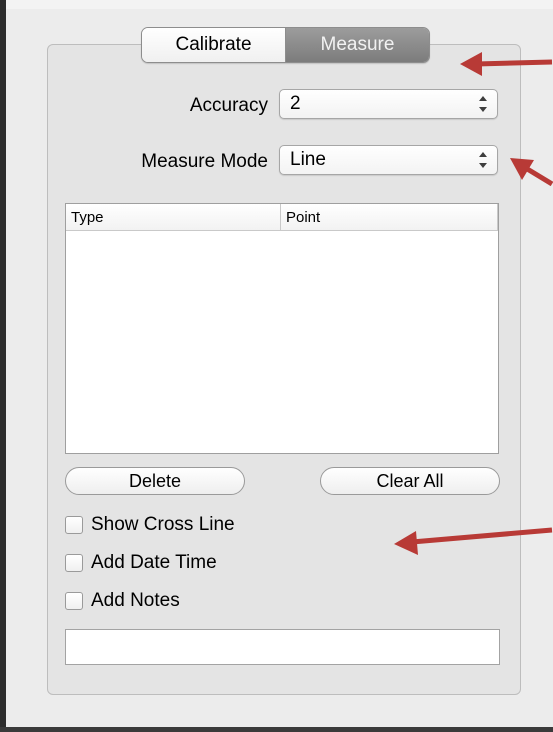 This screenshot has height=732, width=553. What do you see at coordinates (357, 45) in the screenshot?
I see `measure-tab: Measure` at bounding box center [357, 45].